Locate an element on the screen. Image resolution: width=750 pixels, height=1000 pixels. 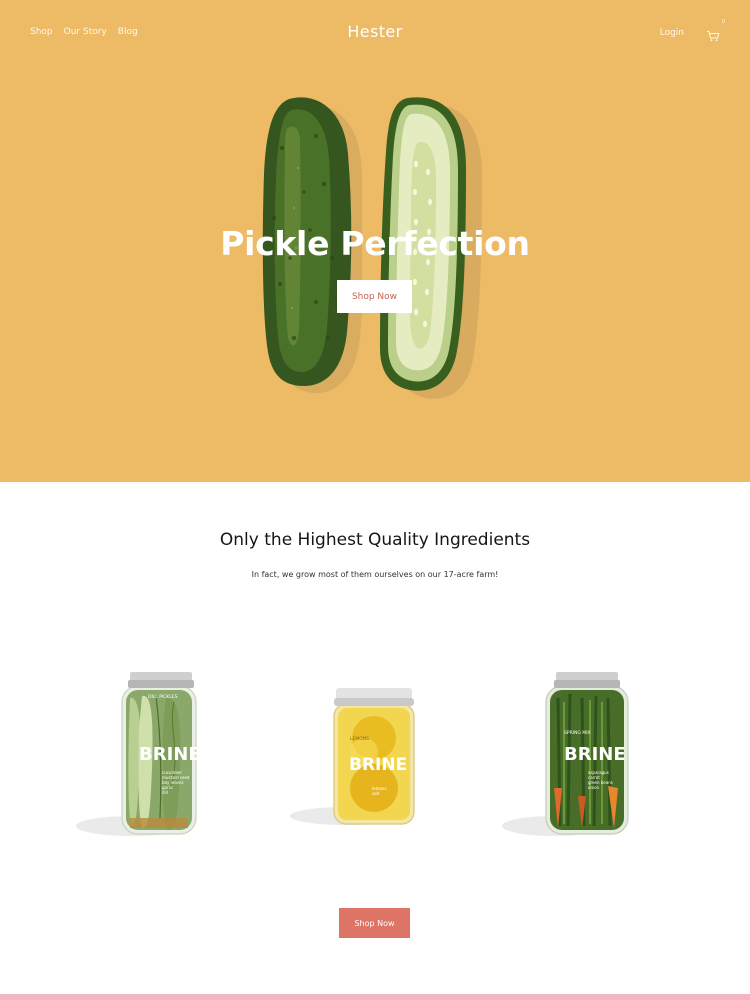
hero-title: Pickle Perfection is located at coordinates (375, 243).